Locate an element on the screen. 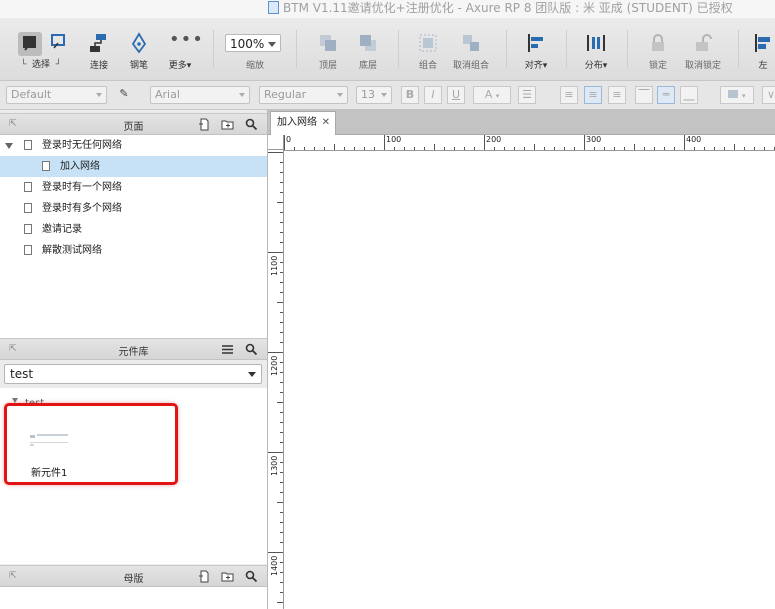 This screenshot has width=775, height=609. bring-to-front-label: 顶层 is located at coordinates (327, 66).